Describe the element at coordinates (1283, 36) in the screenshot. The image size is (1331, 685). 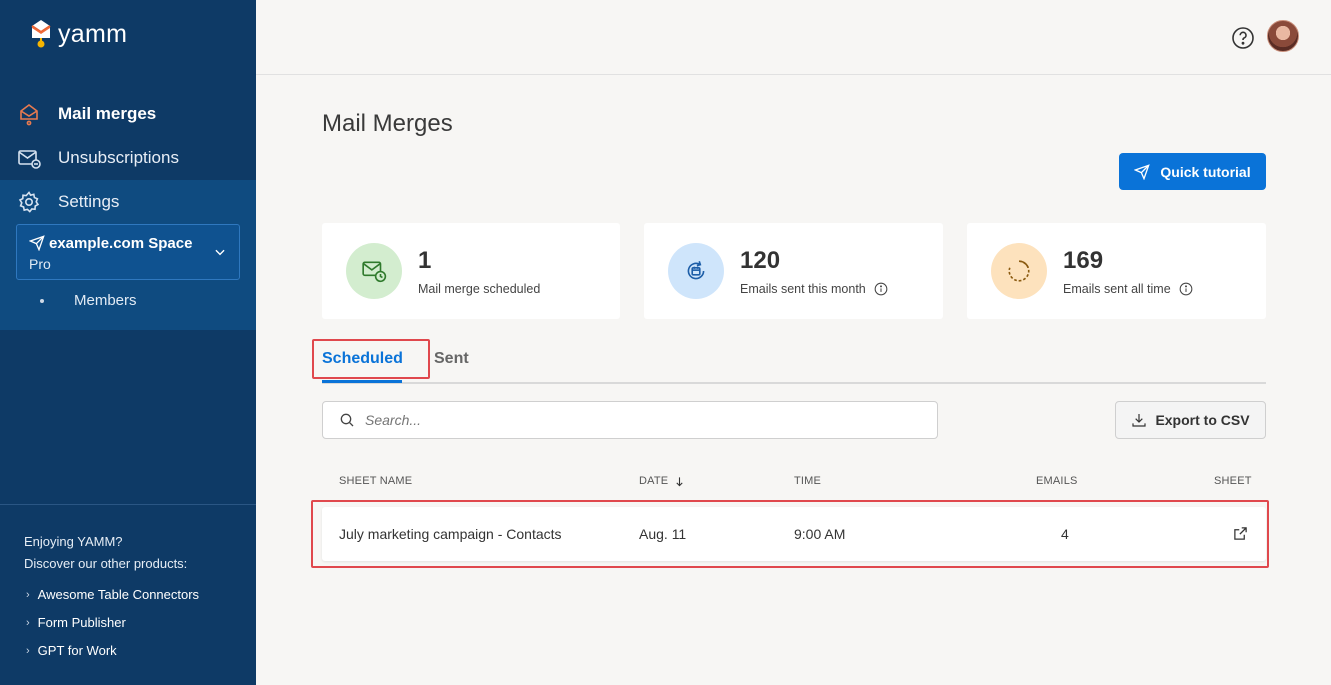
I see `avatar` at that location.